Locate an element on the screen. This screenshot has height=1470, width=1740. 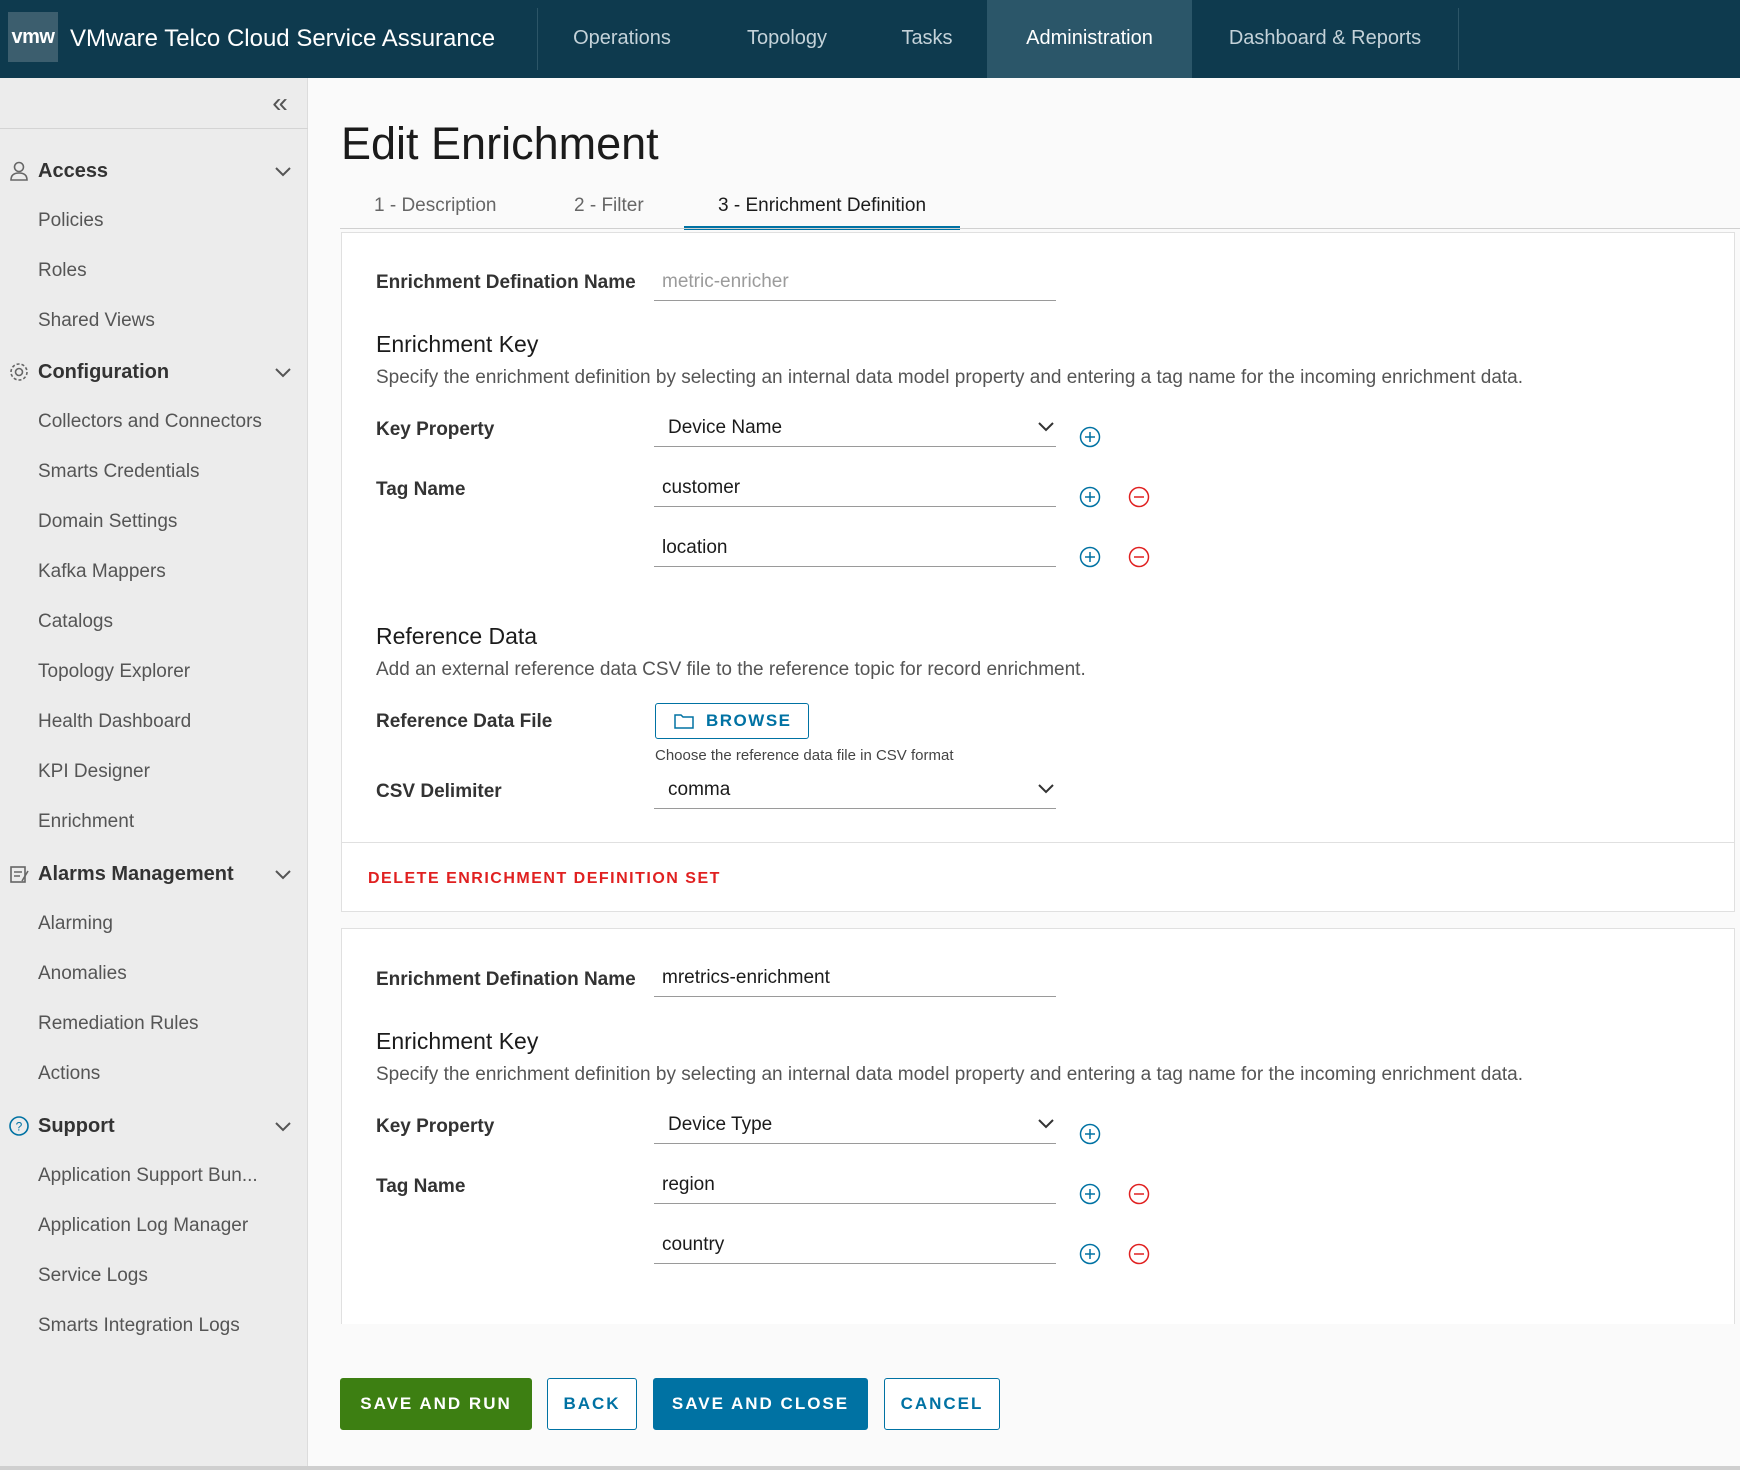
reference-data-title: Reference Data is located at coordinates (457, 636).